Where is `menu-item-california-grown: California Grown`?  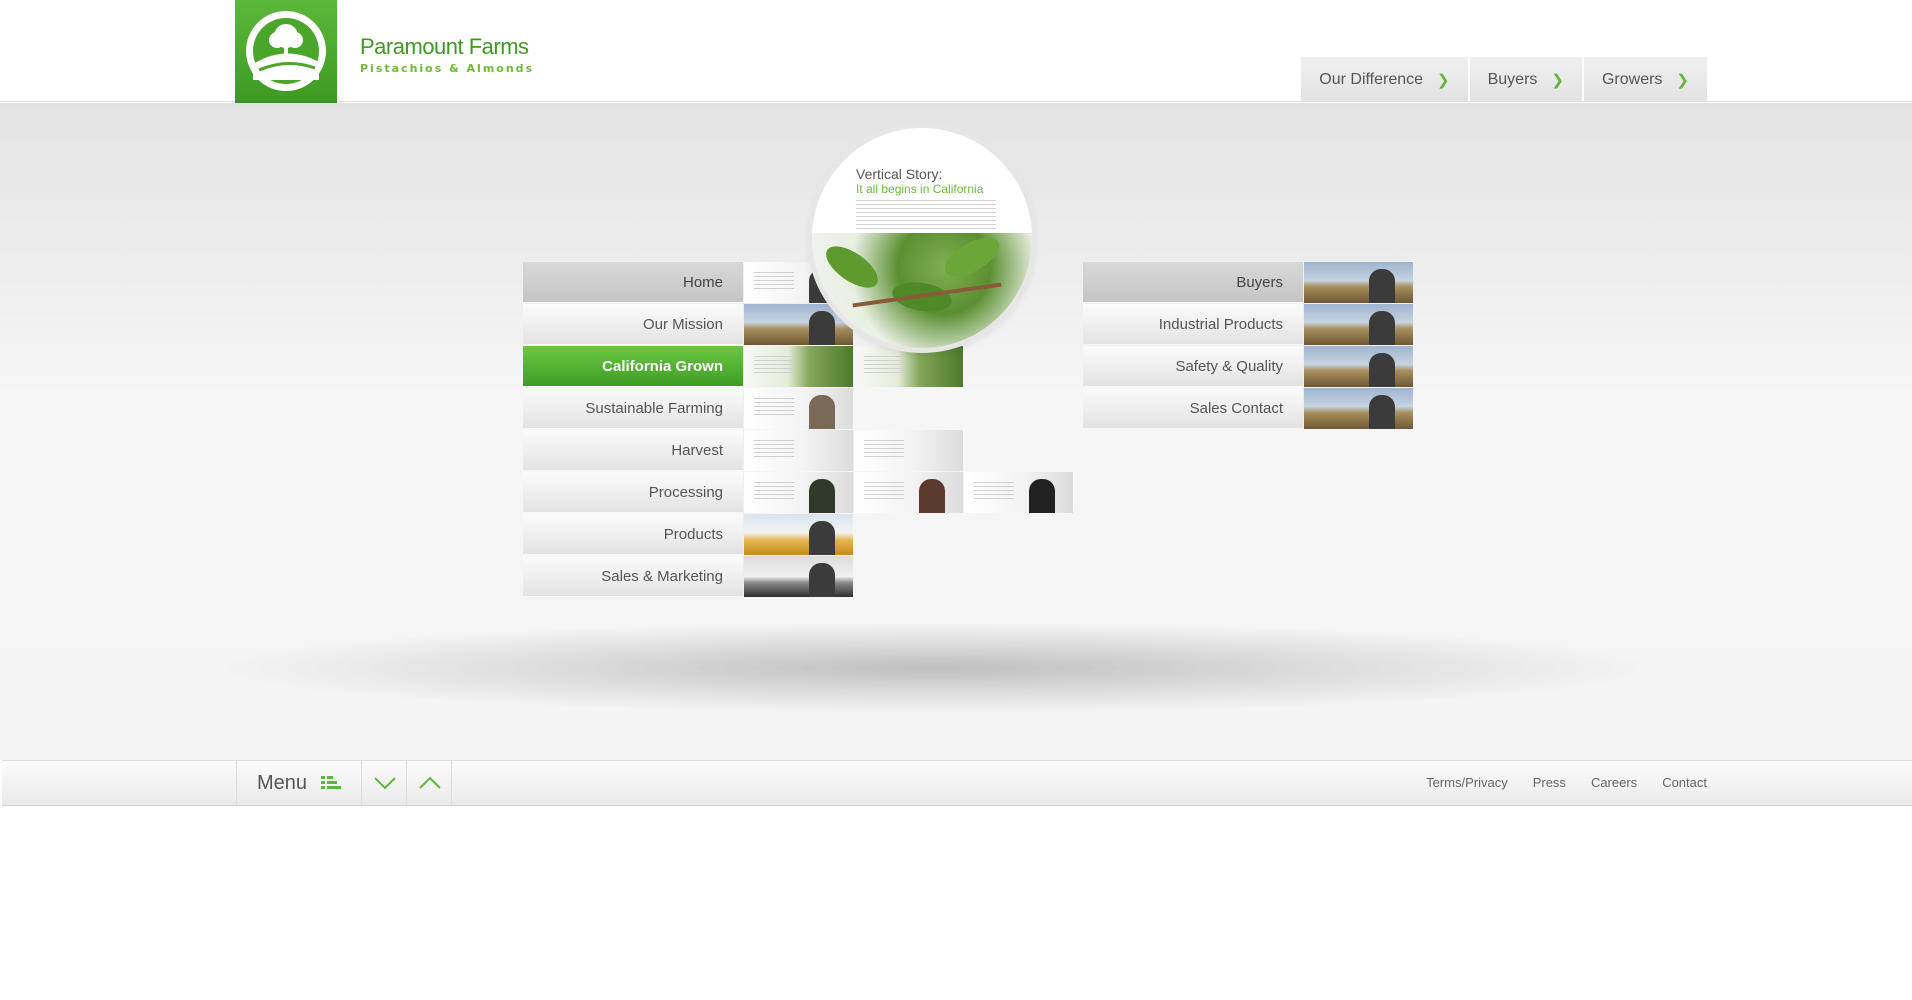 menu-item-california-grown: California Grown is located at coordinates (633, 366).